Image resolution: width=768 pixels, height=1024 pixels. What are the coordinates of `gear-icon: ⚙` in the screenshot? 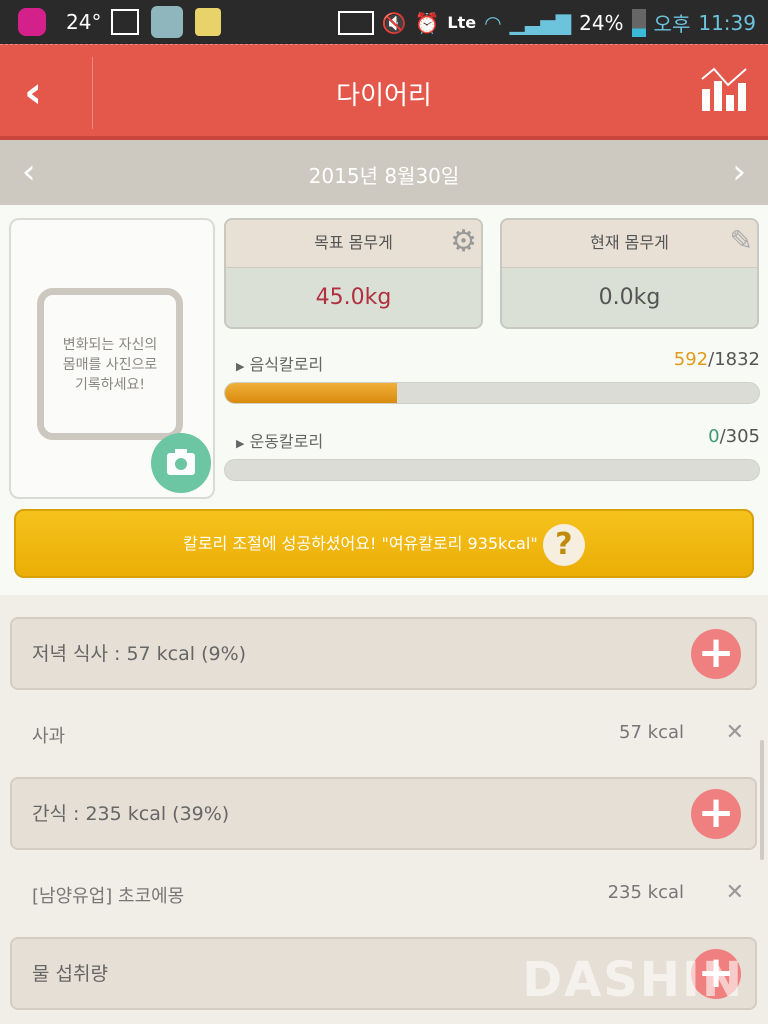 It's located at (463, 241).